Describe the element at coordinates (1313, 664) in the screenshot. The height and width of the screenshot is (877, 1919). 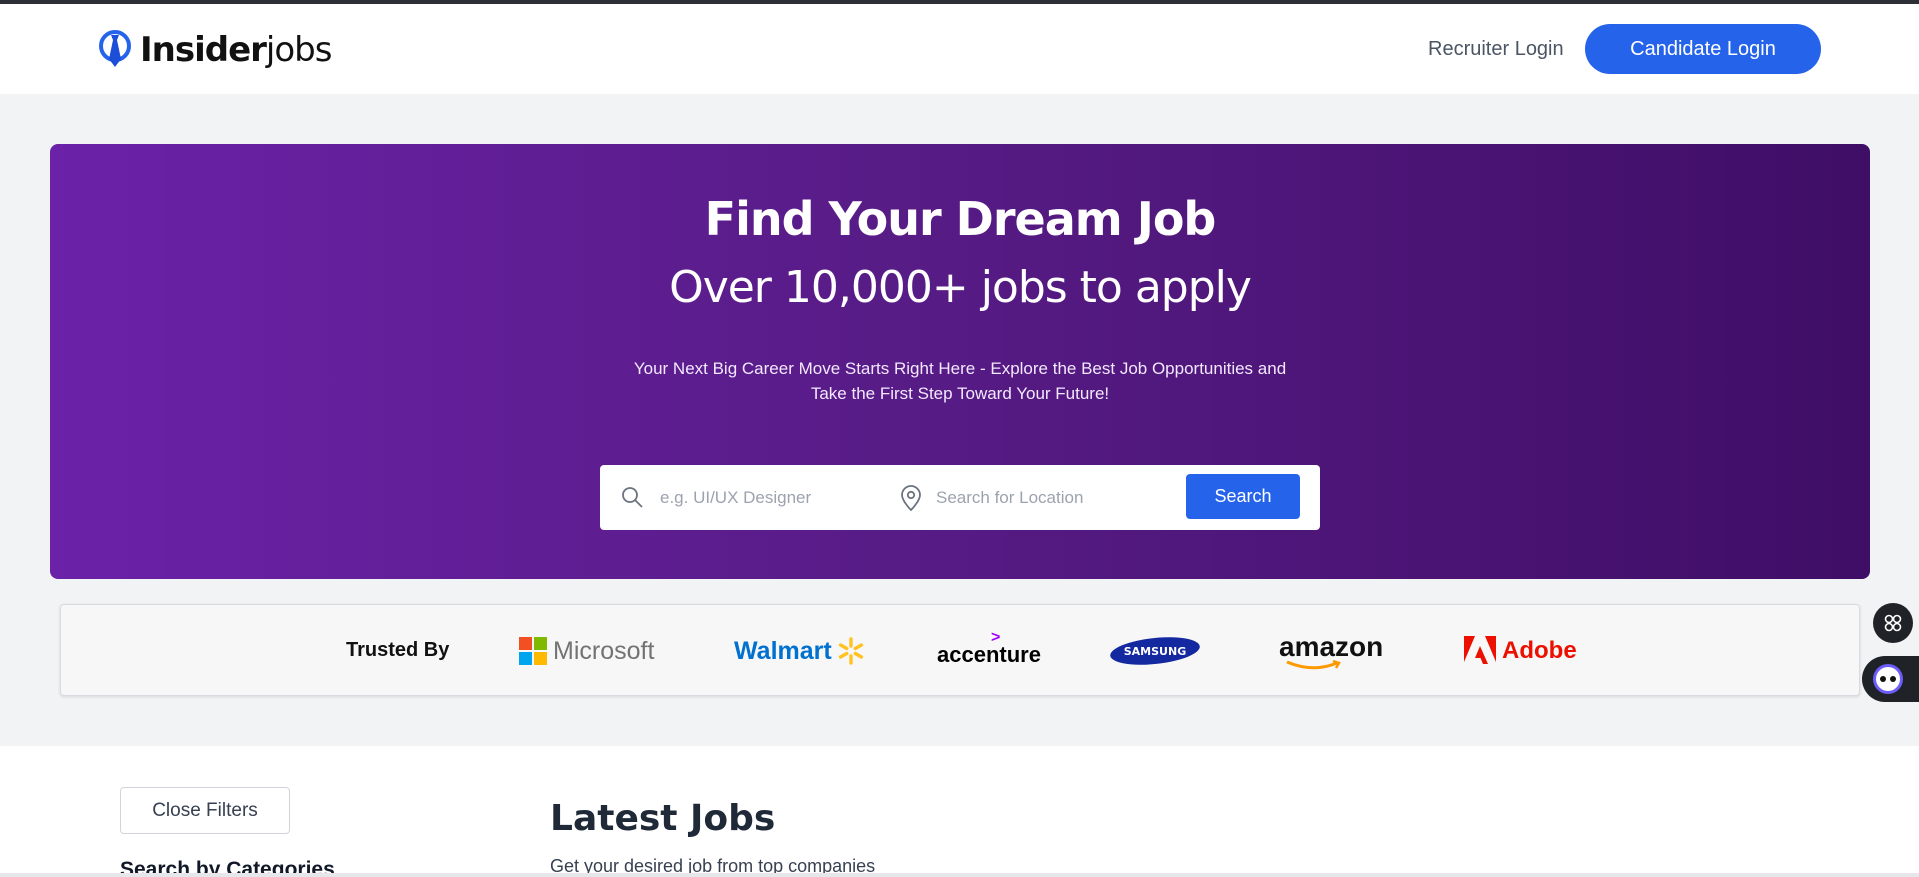
I see `amazon-smile-icon` at that location.